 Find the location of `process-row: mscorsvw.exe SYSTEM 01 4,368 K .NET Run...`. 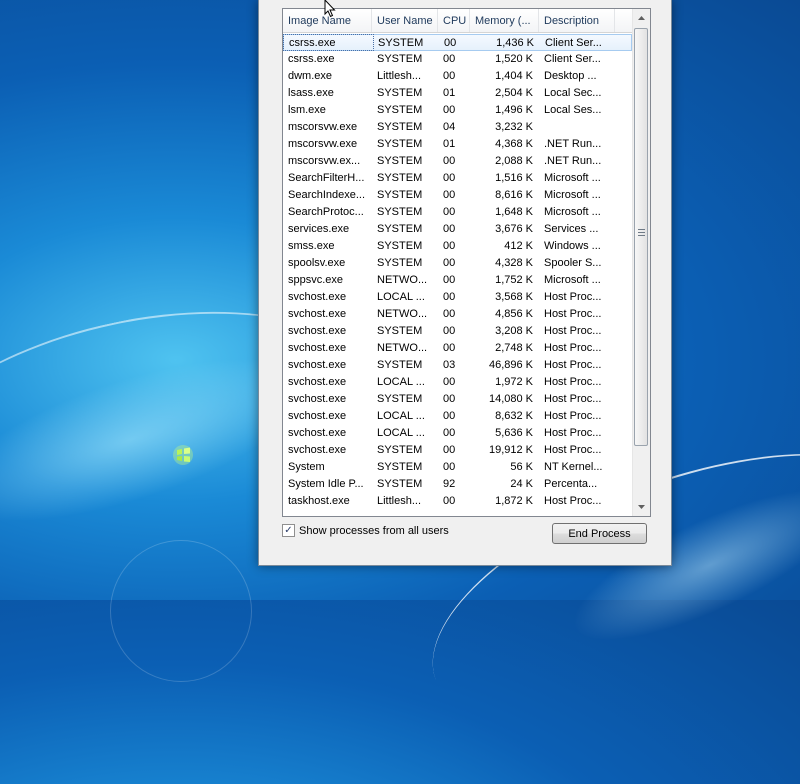

process-row: mscorsvw.exe SYSTEM 01 4,368 K .NET Run... is located at coordinates (457, 144).